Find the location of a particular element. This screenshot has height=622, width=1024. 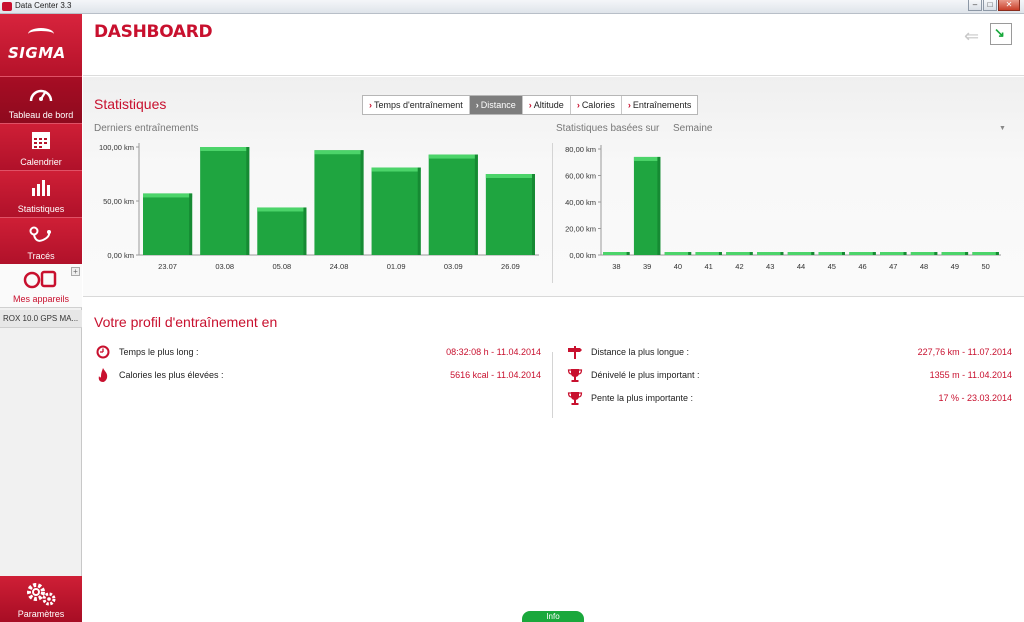

x-tick-label: 40 is located at coordinates (678, 266).